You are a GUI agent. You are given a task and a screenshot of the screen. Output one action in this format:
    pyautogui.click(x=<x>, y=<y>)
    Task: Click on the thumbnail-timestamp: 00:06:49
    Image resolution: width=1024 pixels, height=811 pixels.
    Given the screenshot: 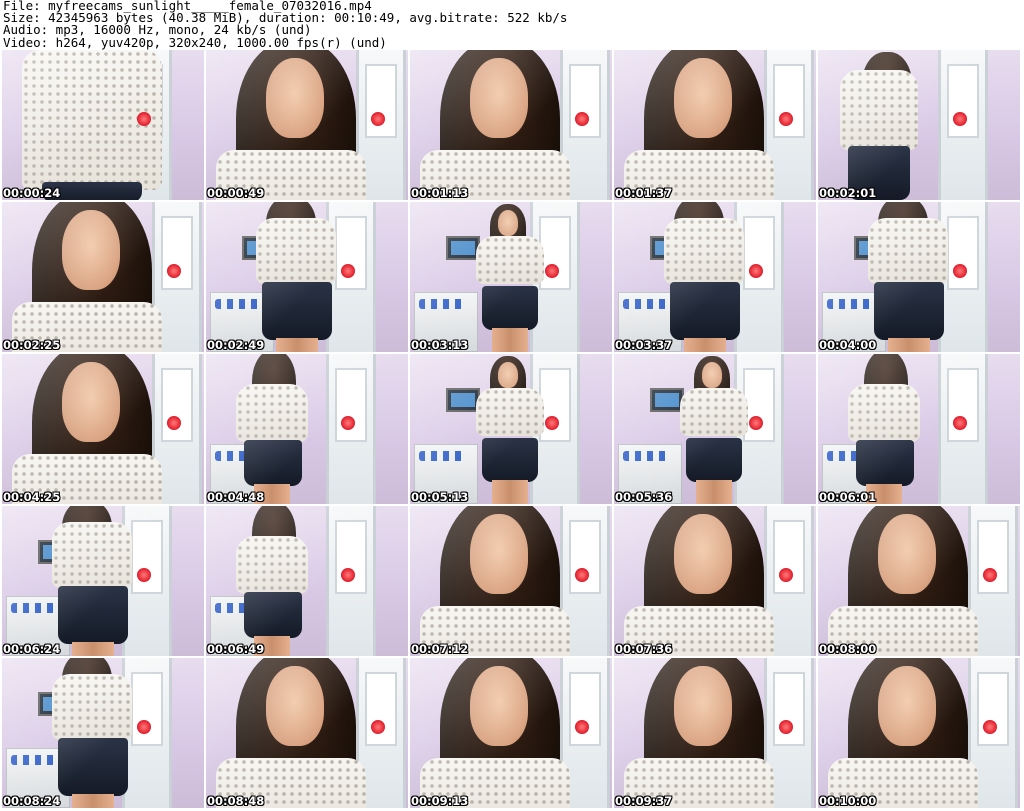 What is the action you would take?
    pyautogui.click(x=236, y=649)
    